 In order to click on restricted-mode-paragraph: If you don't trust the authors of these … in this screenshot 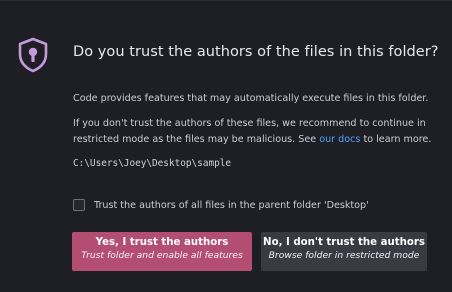, I will do `click(252, 132)`.